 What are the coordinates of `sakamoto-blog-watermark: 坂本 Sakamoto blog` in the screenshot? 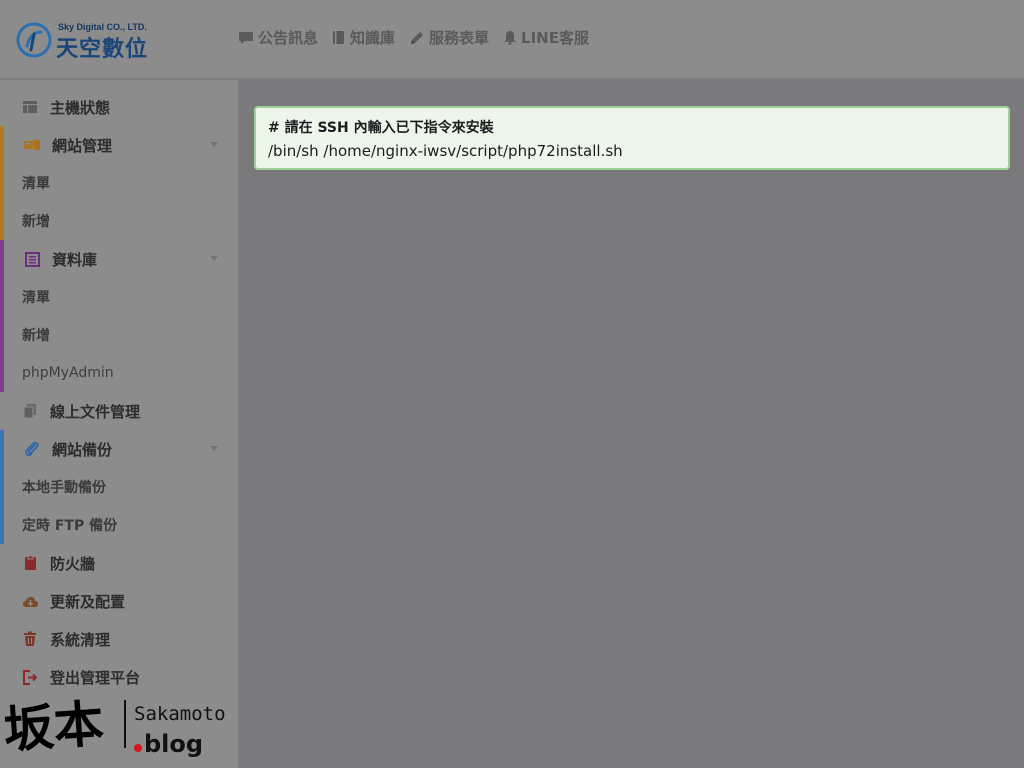 It's located at (115, 727).